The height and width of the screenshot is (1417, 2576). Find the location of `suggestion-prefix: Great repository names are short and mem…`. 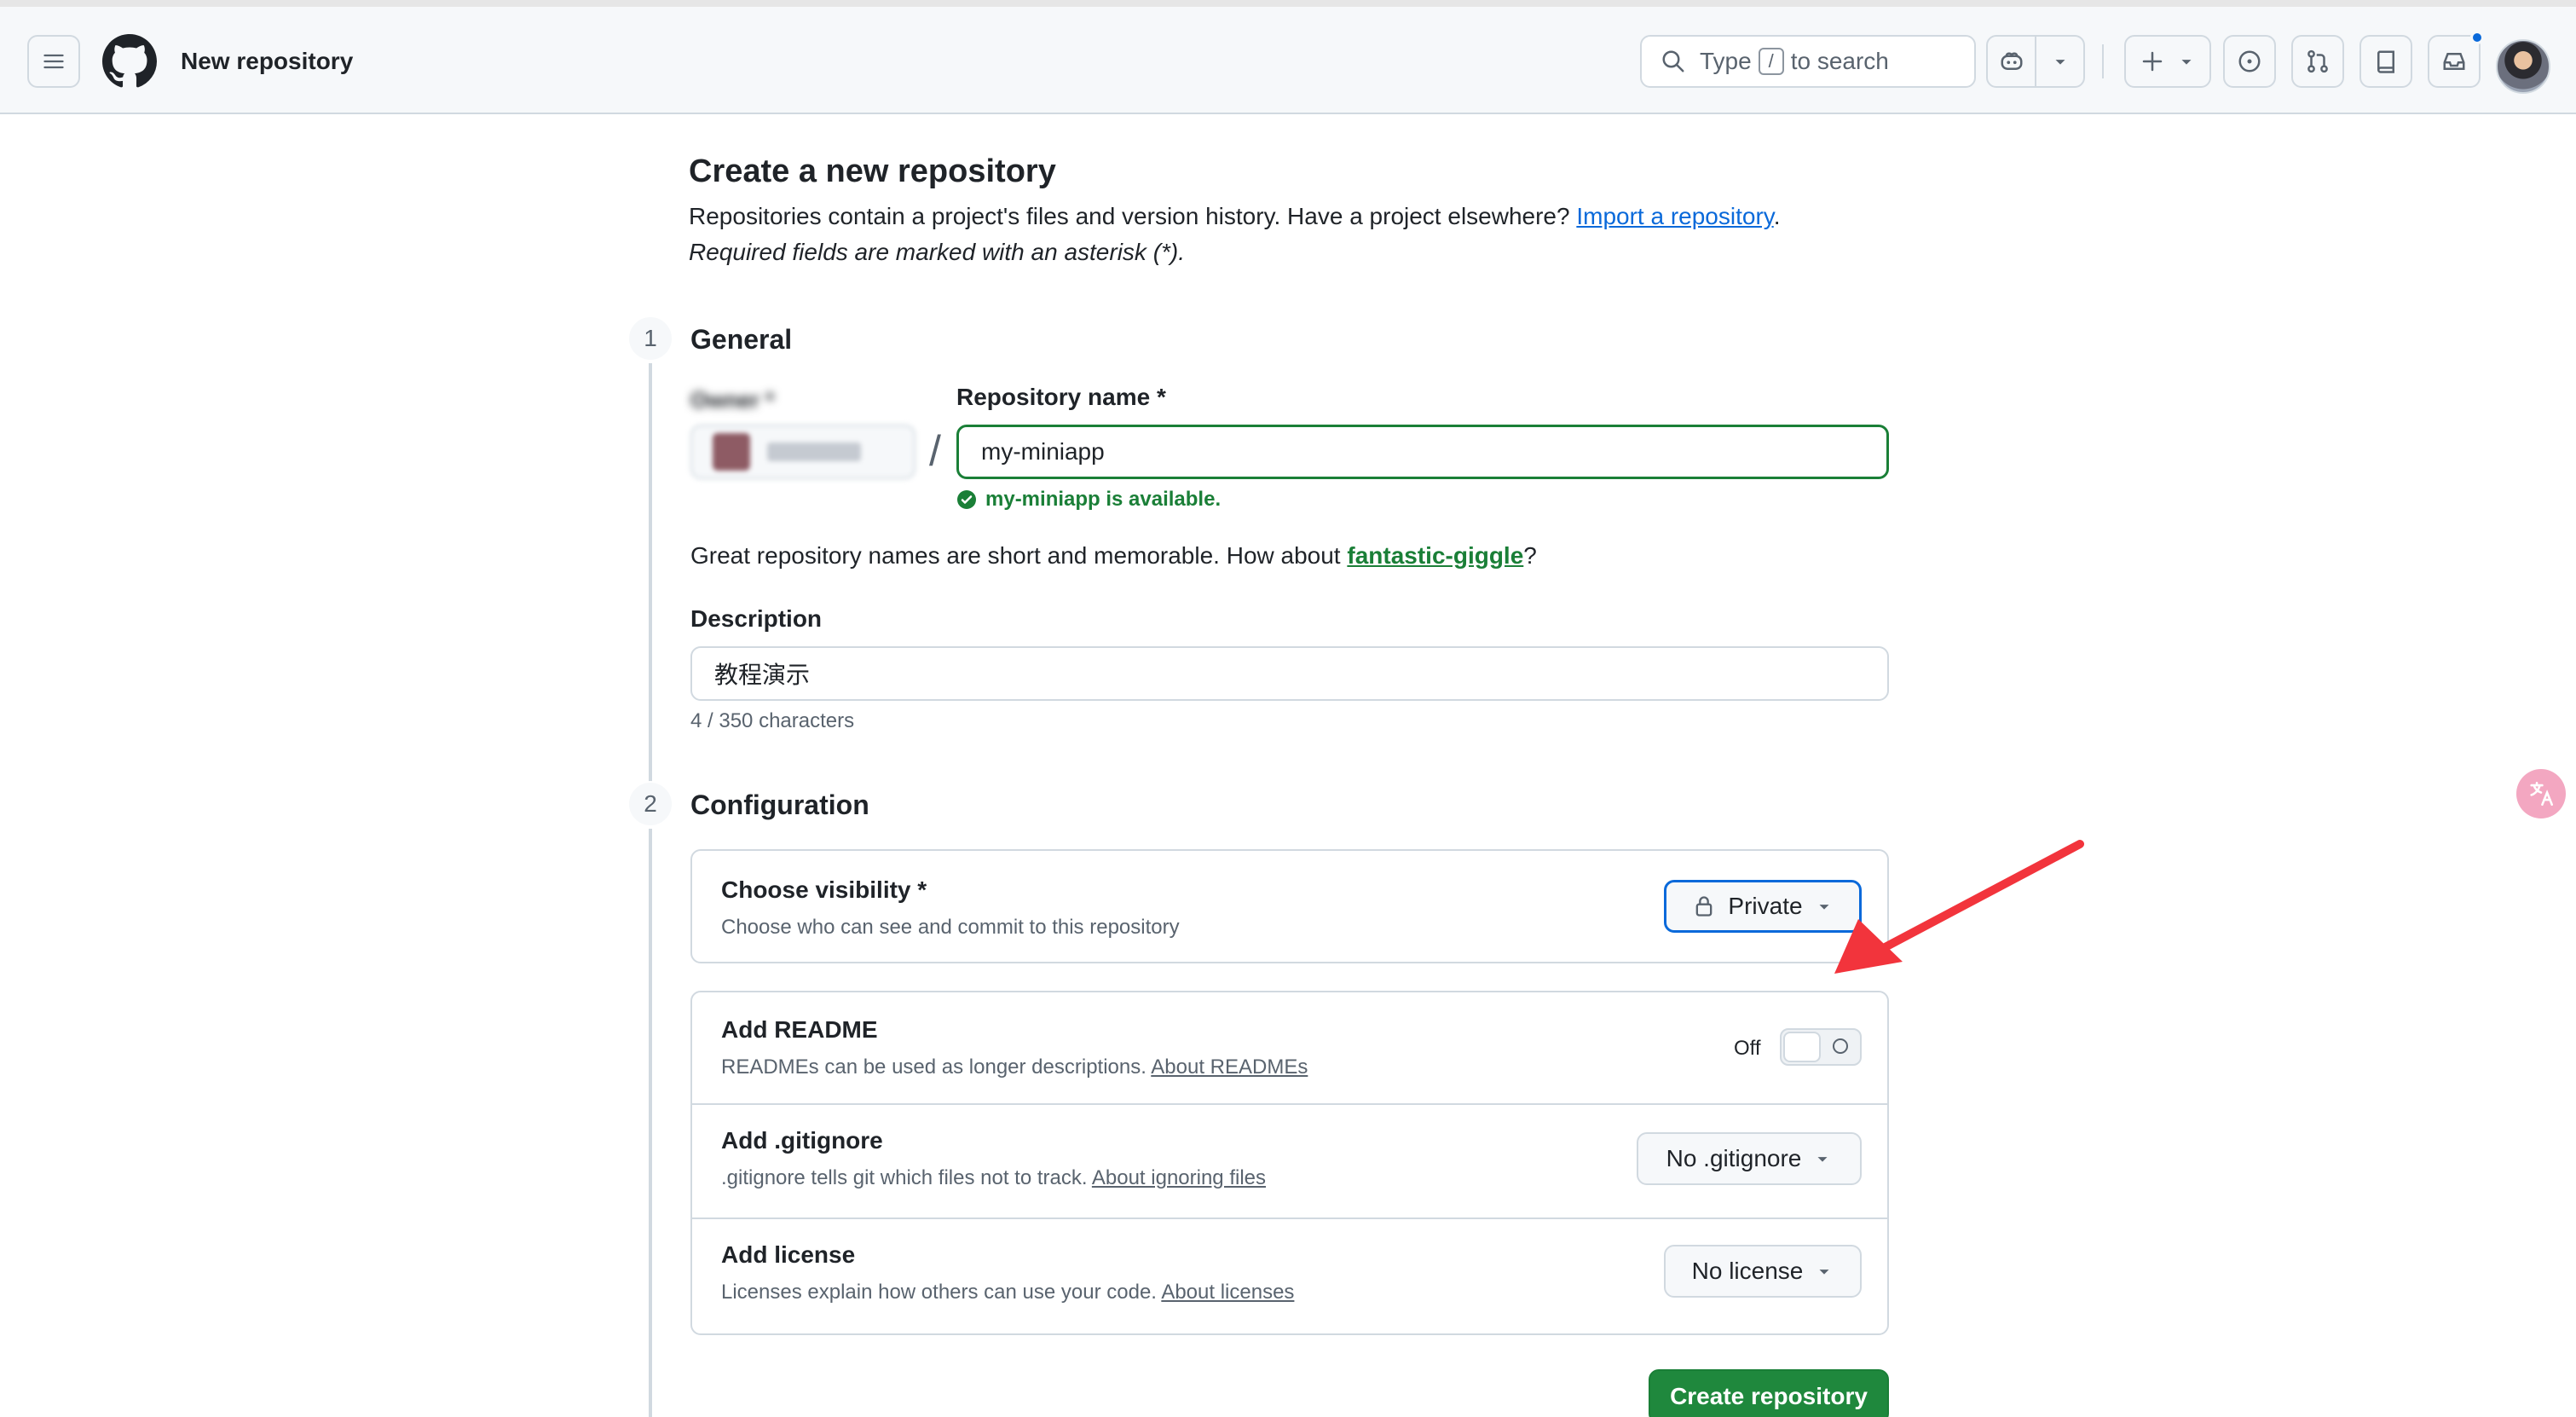

suggestion-prefix: Great repository names are short and mem… is located at coordinates (1015, 555).